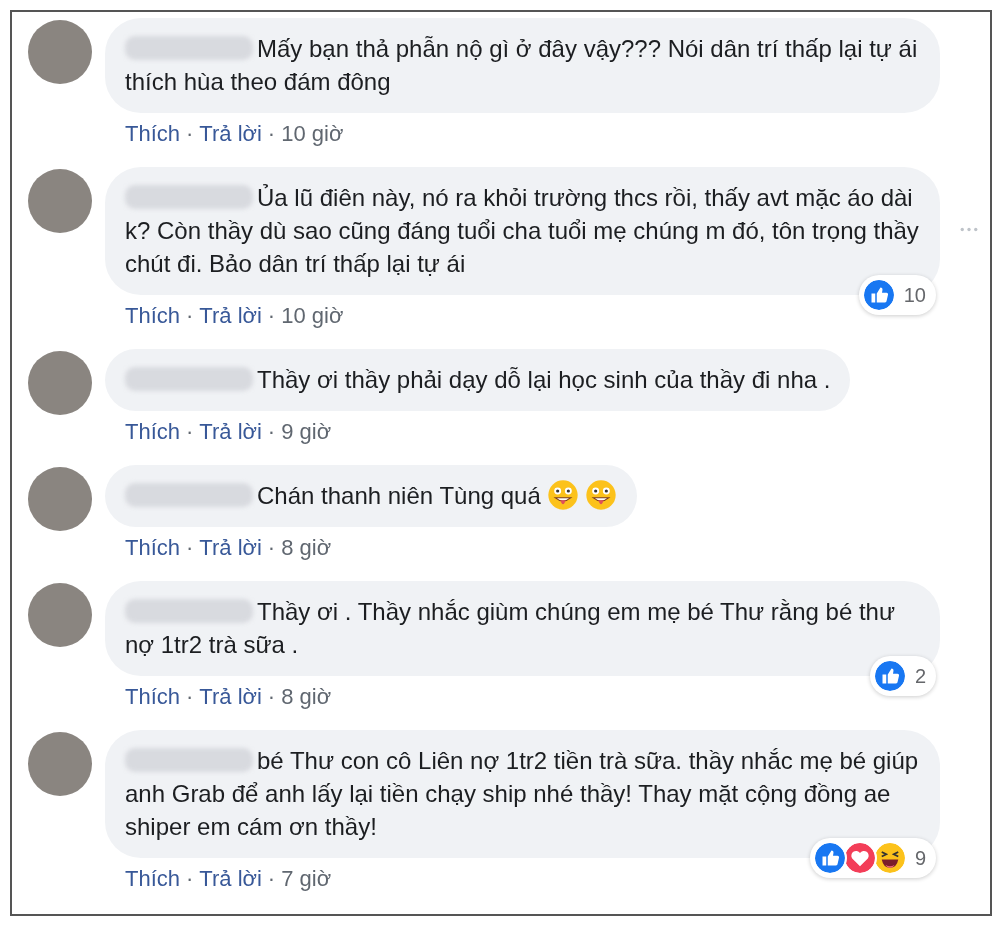 Image resolution: width=1006 pixels, height=928 pixels. I want to click on comment-text: Mấy bạn thả phẫn nộ gì ở đây vậy??? Nói dân trí thấp lại tự ái thích hùa theo đám đông, so click(522, 65).